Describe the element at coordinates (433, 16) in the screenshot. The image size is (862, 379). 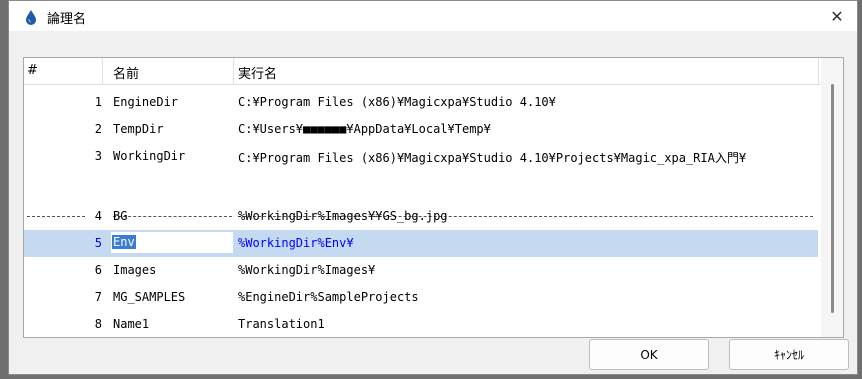
I see `title-bar: 論理名 ✕` at that location.